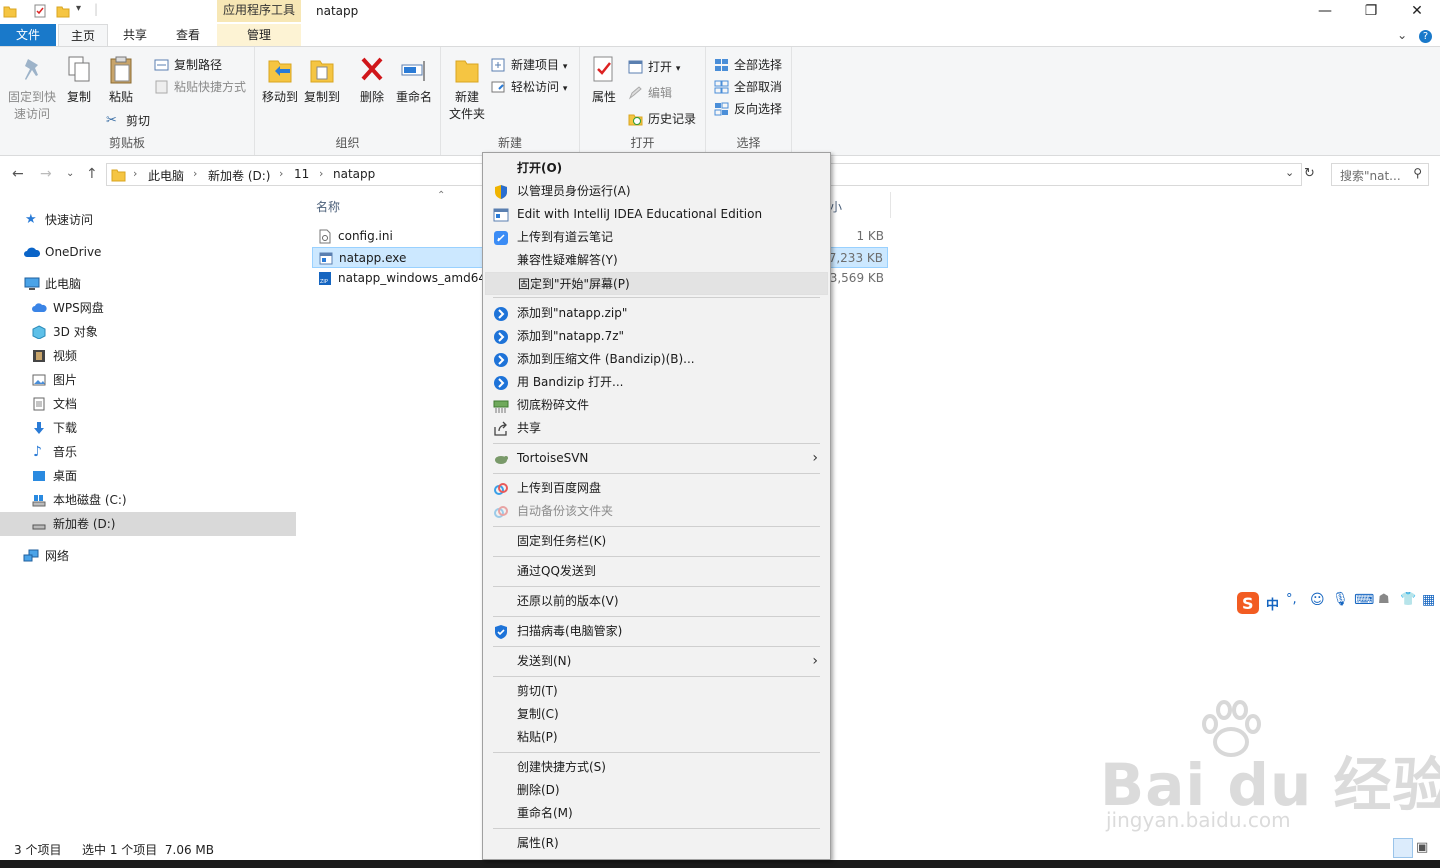 This screenshot has width=1440, height=868. I want to click on copy-button: 复制, so click(79, 80).